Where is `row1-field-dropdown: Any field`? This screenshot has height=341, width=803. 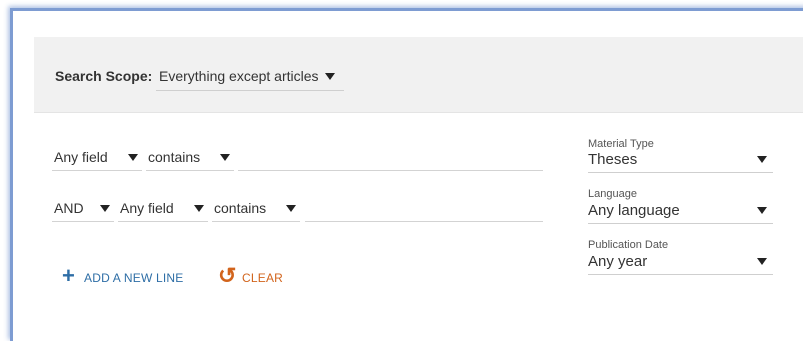 row1-field-dropdown: Any field is located at coordinates (97, 159).